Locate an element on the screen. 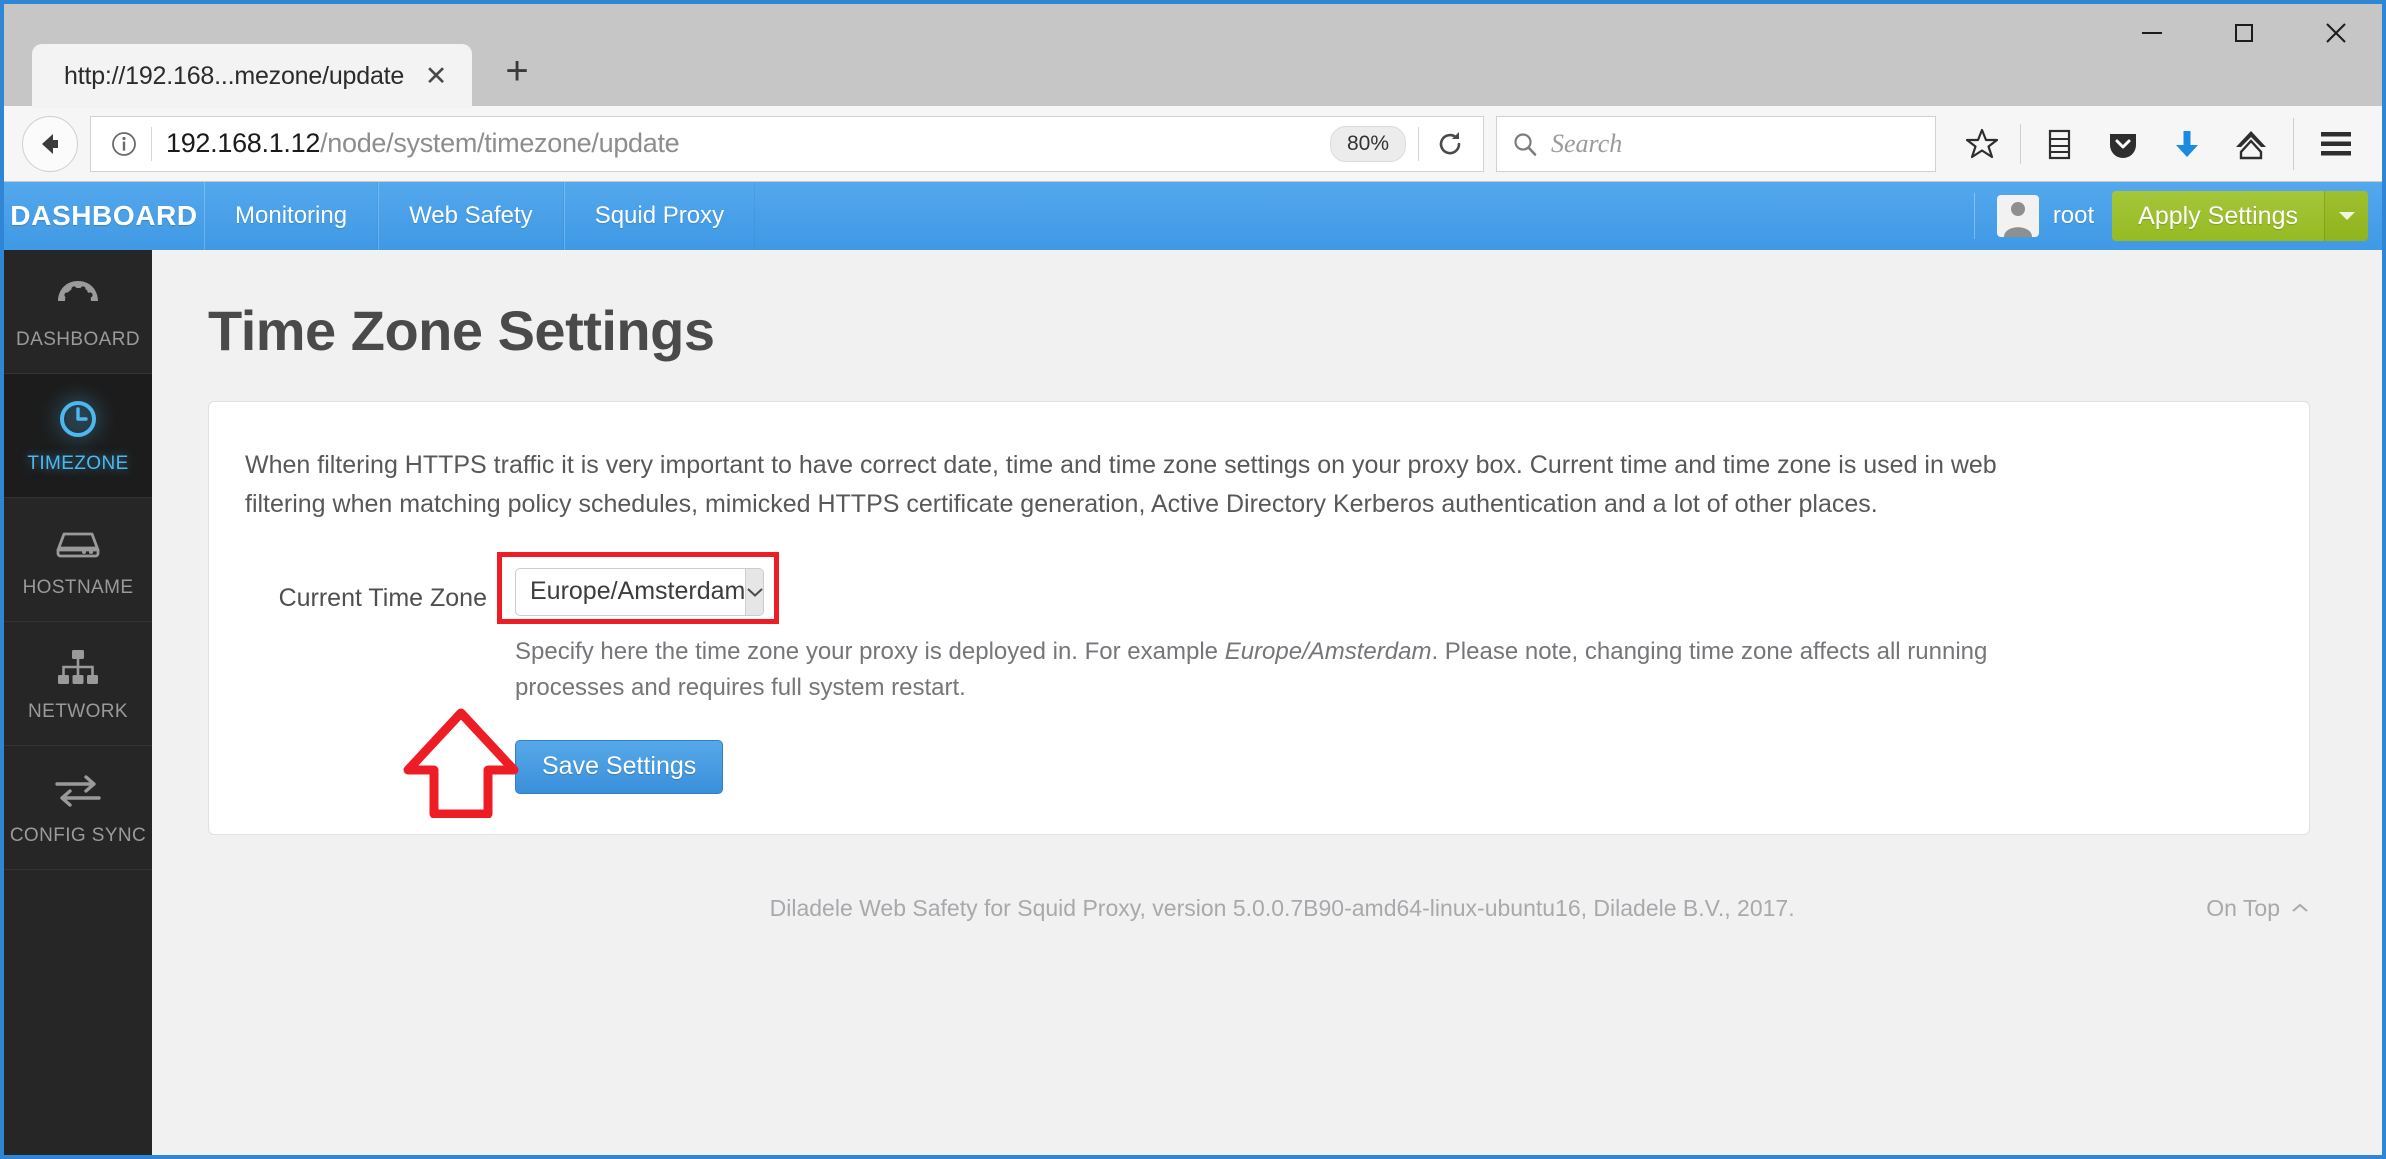  pocket-icon is located at coordinates (2123, 144).